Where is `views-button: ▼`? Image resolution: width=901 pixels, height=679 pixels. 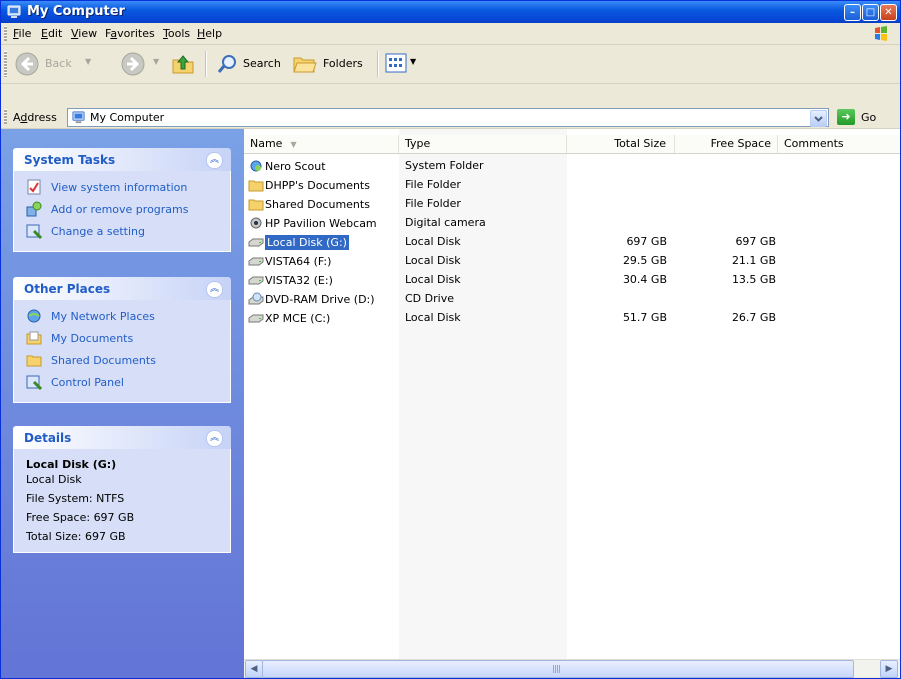 views-button: ▼ is located at coordinates (405, 64).